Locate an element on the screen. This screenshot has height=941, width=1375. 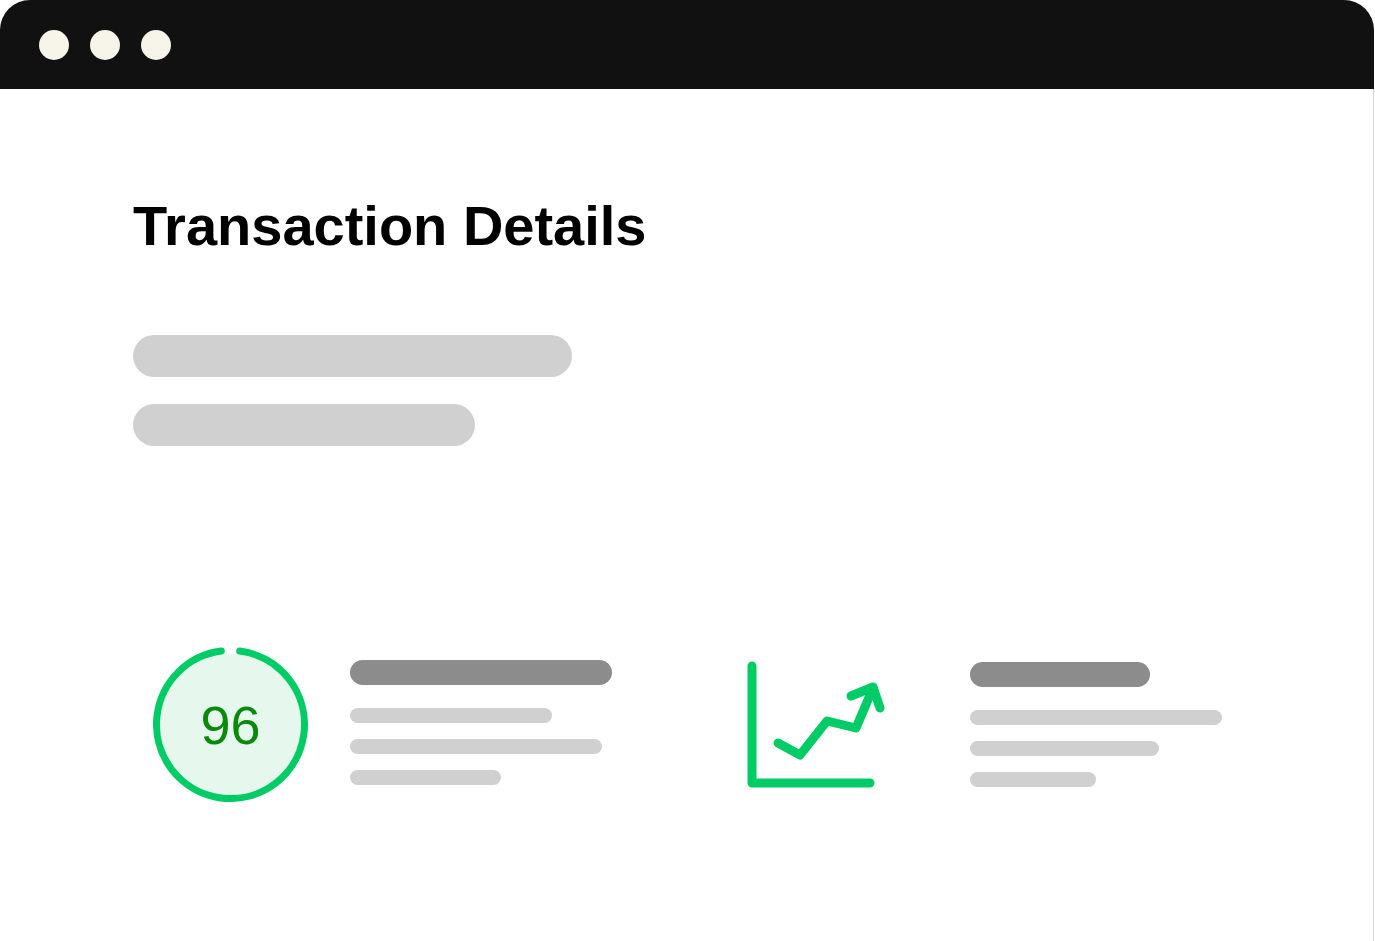
score-value: 96 is located at coordinates (230, 724).